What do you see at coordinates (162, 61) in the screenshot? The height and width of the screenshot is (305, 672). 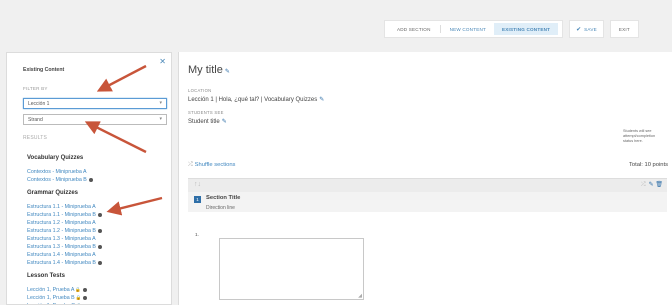 I see `close-icon: ✕` at bounding box center [162, 61].